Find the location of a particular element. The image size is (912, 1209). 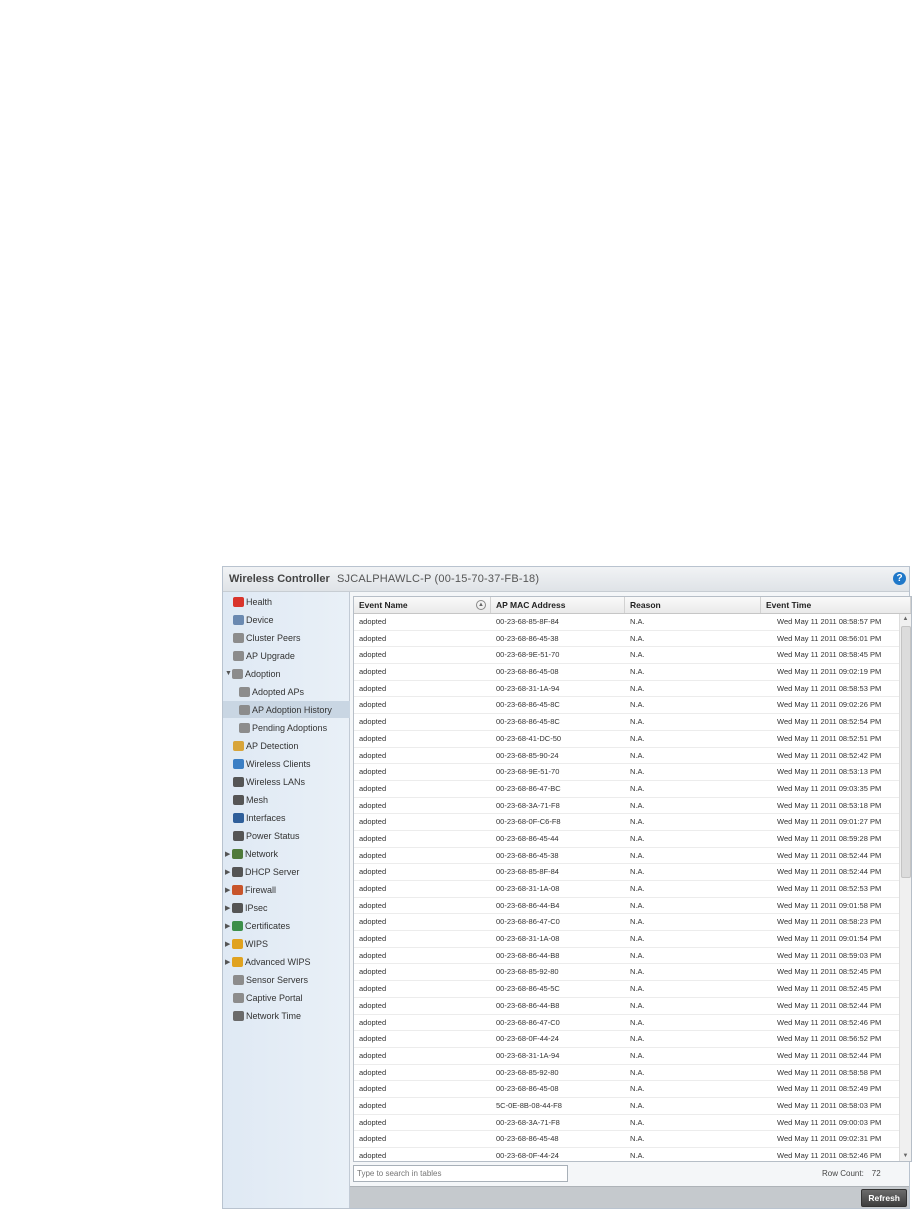

advanced-wips-icon is located at coordinates (237, 961).